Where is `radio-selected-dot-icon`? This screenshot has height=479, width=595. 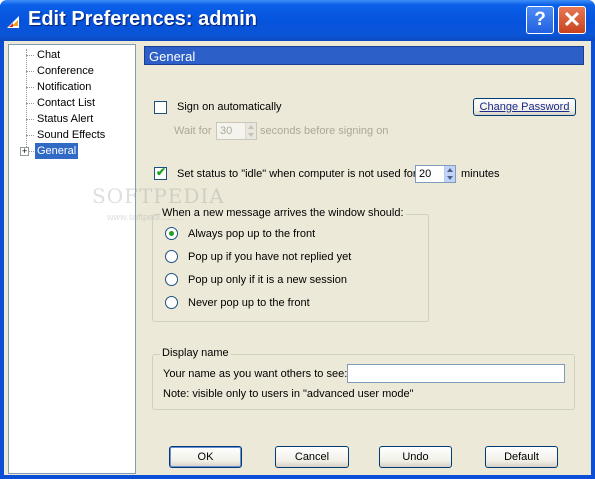 radio-selected-dot-icon is located at coordinates (171, 233).